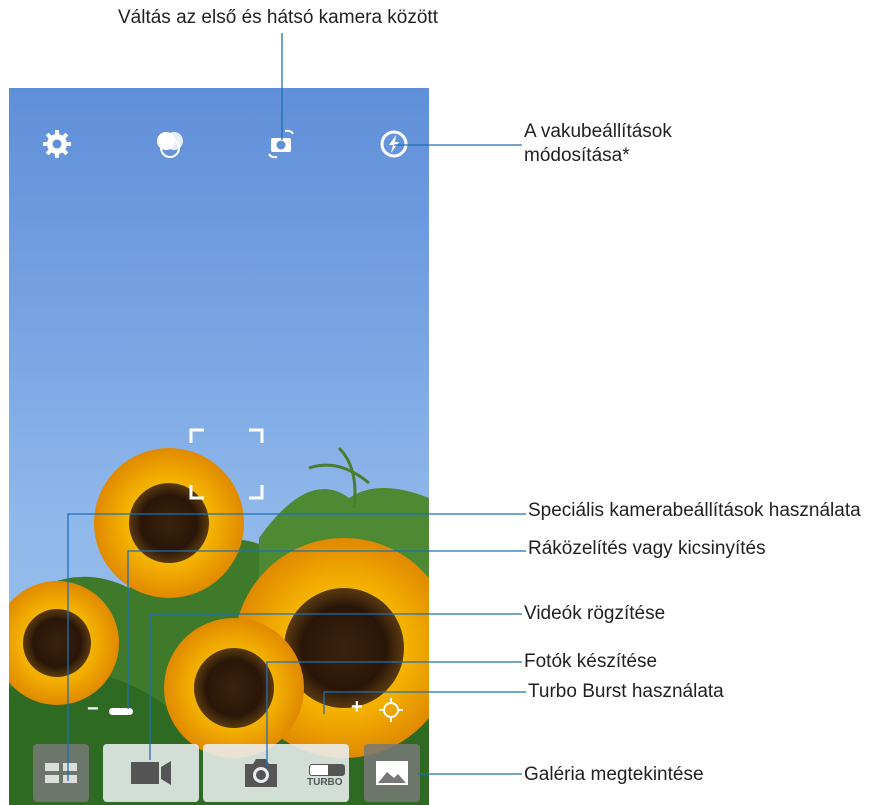  What do you see at coordinates (694, 510) in the screenshot?
I see `callout-special-settings: Speciális kamerabeállítások használata` at bounding box center [694, 510].